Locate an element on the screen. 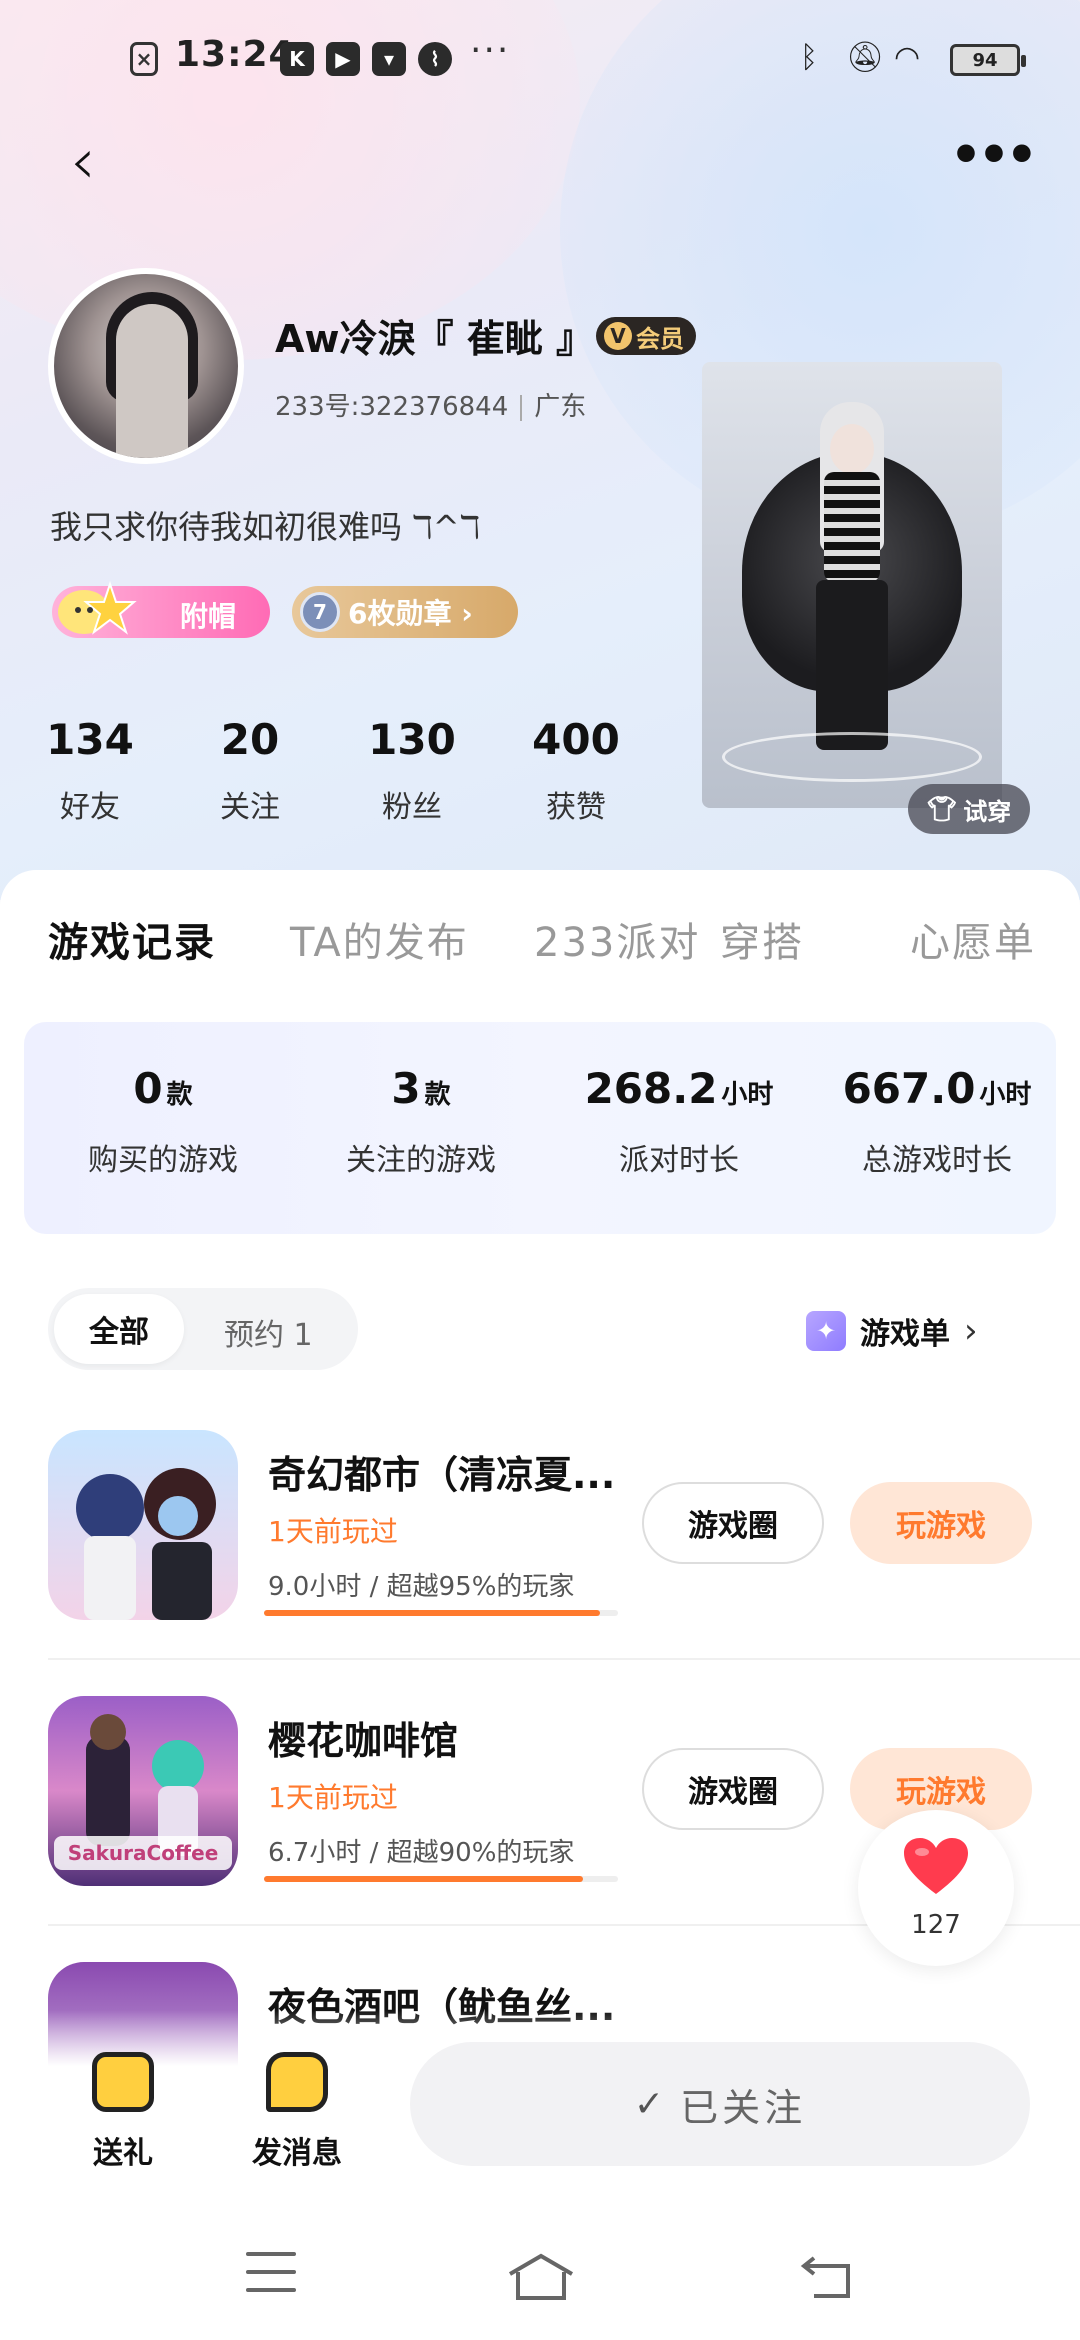 This screenshot has width=1080, height=2340. filter-reserve: 预约 1 is located at coordinates (268, 1332).